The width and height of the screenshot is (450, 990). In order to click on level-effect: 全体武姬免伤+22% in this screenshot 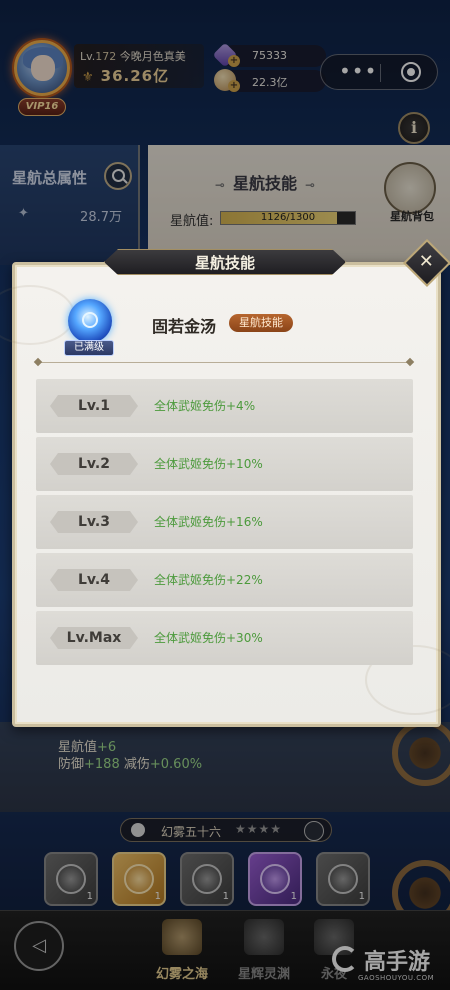, I will do `click(208, 580)`.